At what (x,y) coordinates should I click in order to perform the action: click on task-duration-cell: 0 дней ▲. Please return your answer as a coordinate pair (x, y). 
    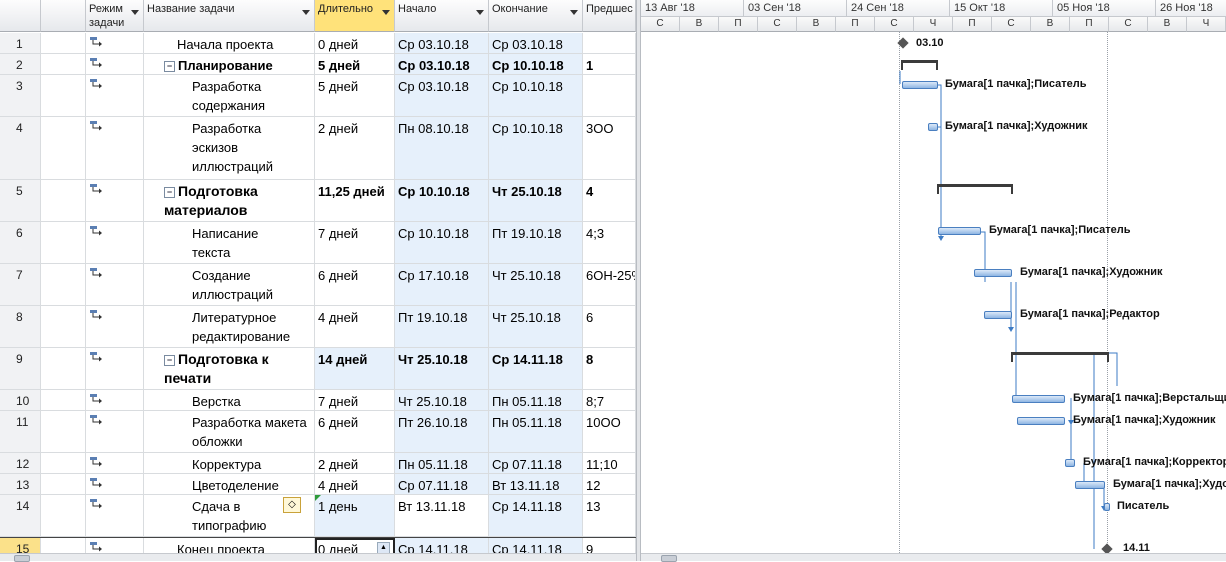
    Looking at the image, I should click on (355, 545).